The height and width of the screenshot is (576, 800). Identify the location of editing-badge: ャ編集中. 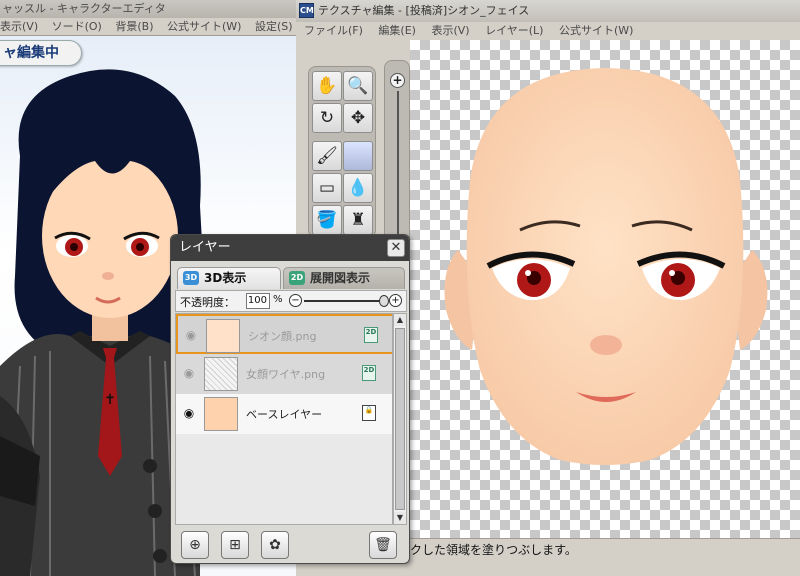
(41, 53).